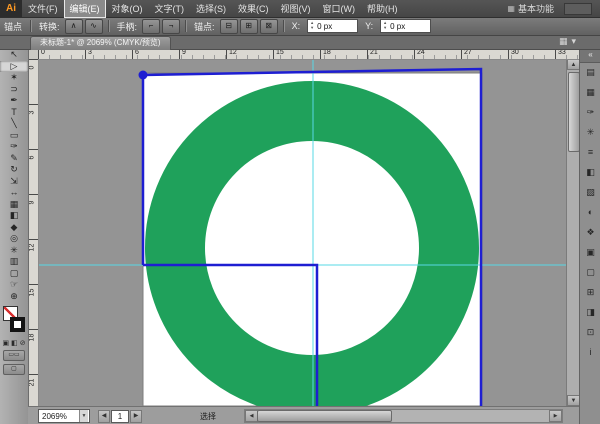 The image size is (600, 424). Describe the element at coordinates (590, 113) in the screenshot. I see `brushes-panel-icon: ✑` at that location.